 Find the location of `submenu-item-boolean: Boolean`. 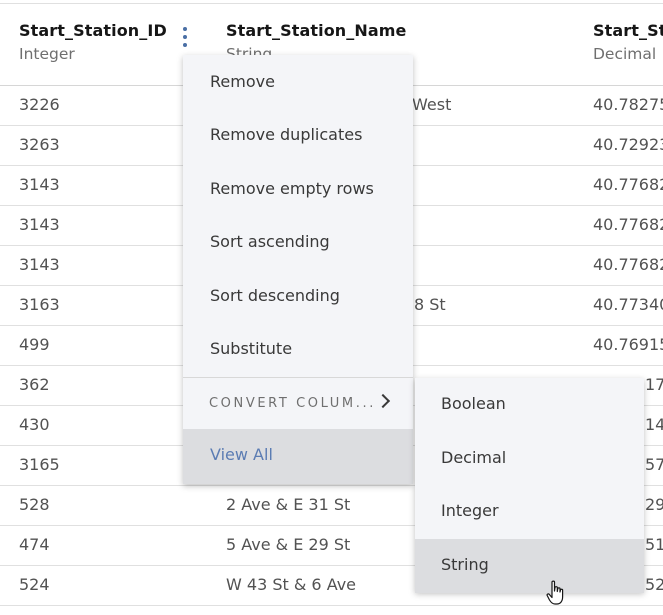

submenu-item-boolean: Boolean is located at coordinates (529, 405).